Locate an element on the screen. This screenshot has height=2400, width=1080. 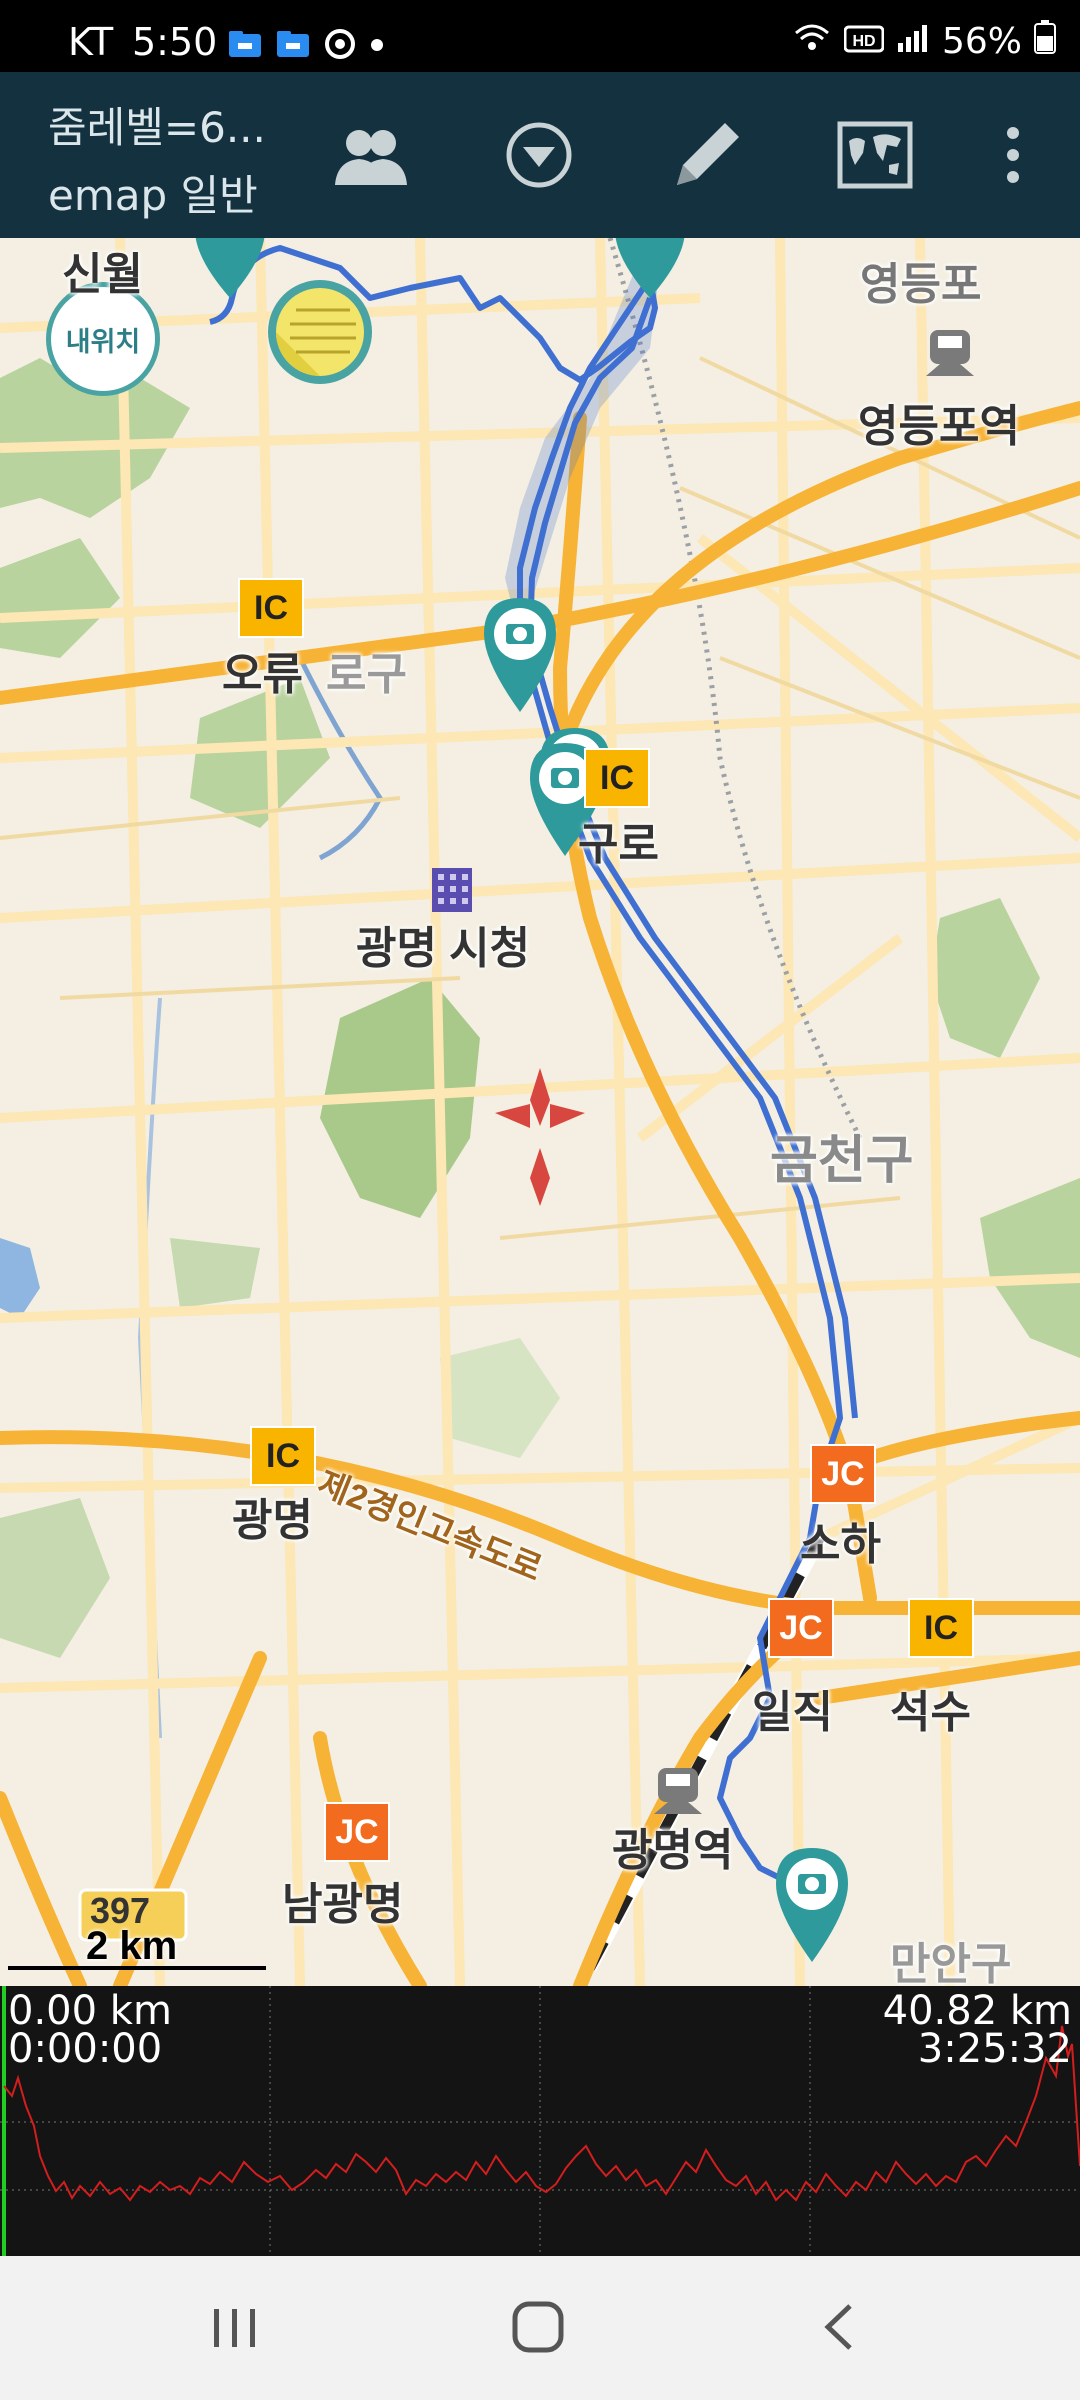
label-yeongdeungpo-gu: 영등포 is located at coordinates (921, 284).